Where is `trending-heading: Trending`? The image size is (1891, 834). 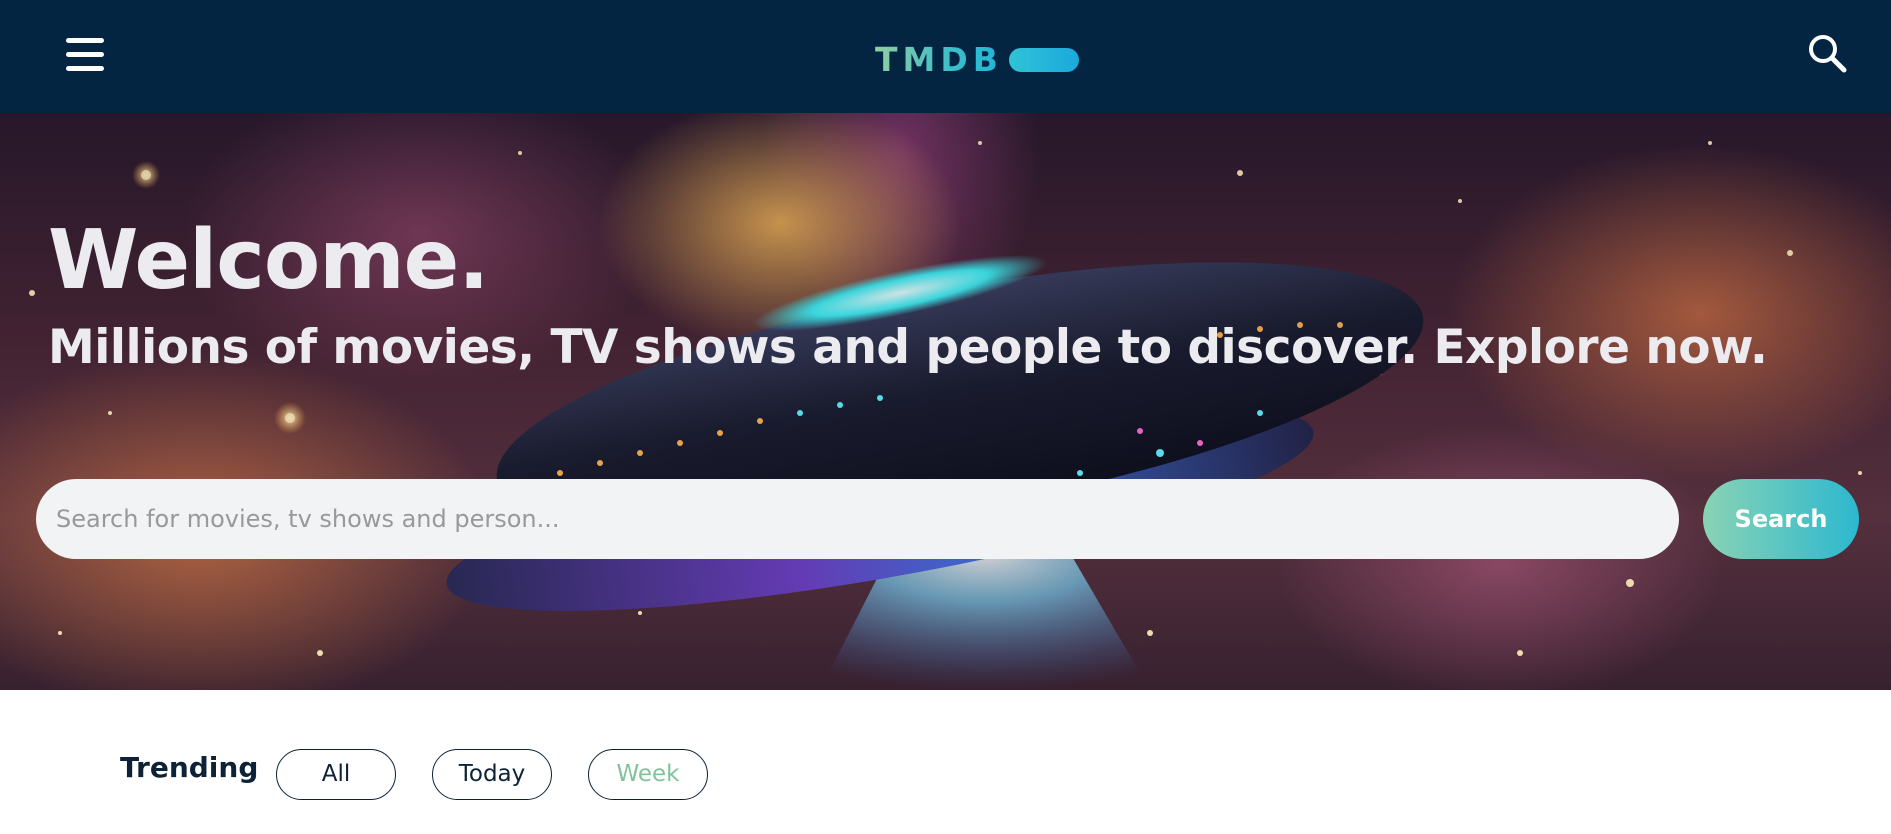
trending-heading: Trending is located at coordinates (189, 767).